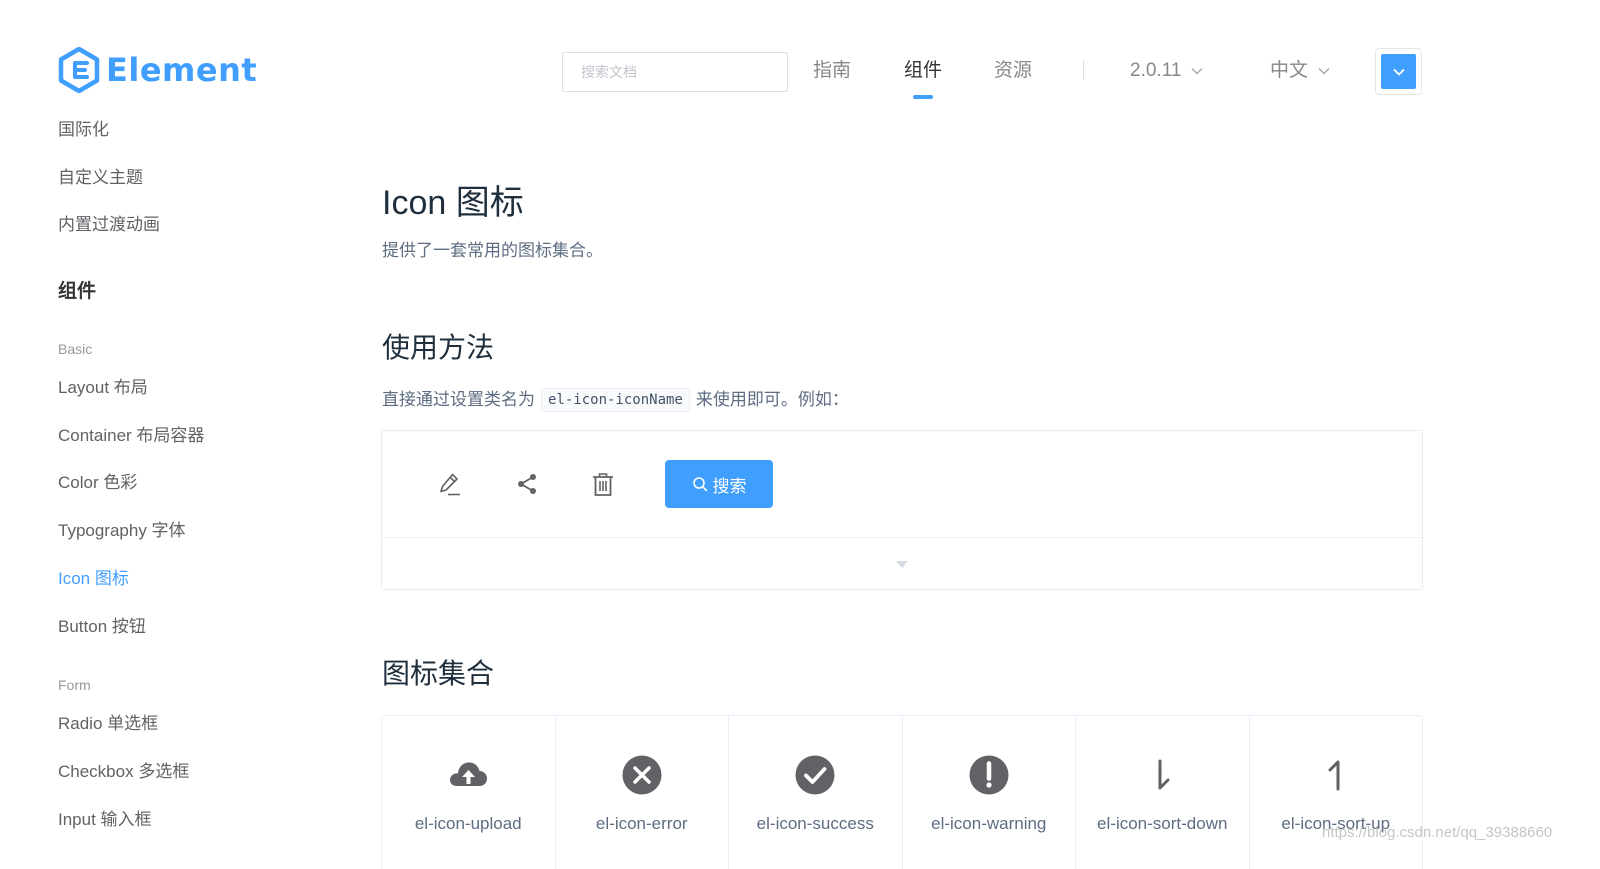  I want to click on section-title-usage: 使用方法, so click(438, 347).